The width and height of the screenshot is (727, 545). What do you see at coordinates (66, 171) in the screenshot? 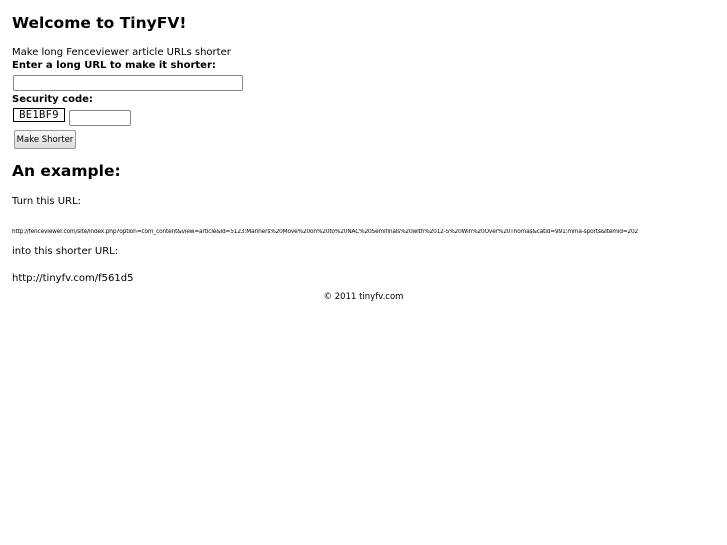
I see `example-heading: An example:` at bounding box center [66, 171].